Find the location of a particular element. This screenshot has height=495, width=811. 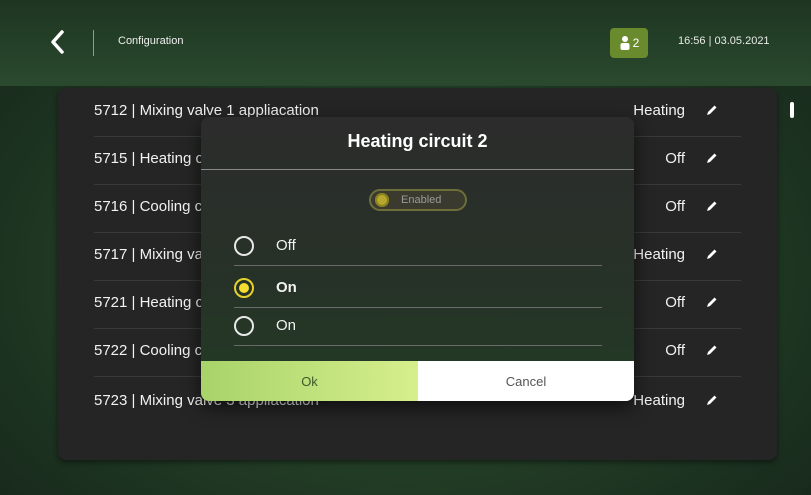

back-arrow-icon is located at coordinates (57, 42).